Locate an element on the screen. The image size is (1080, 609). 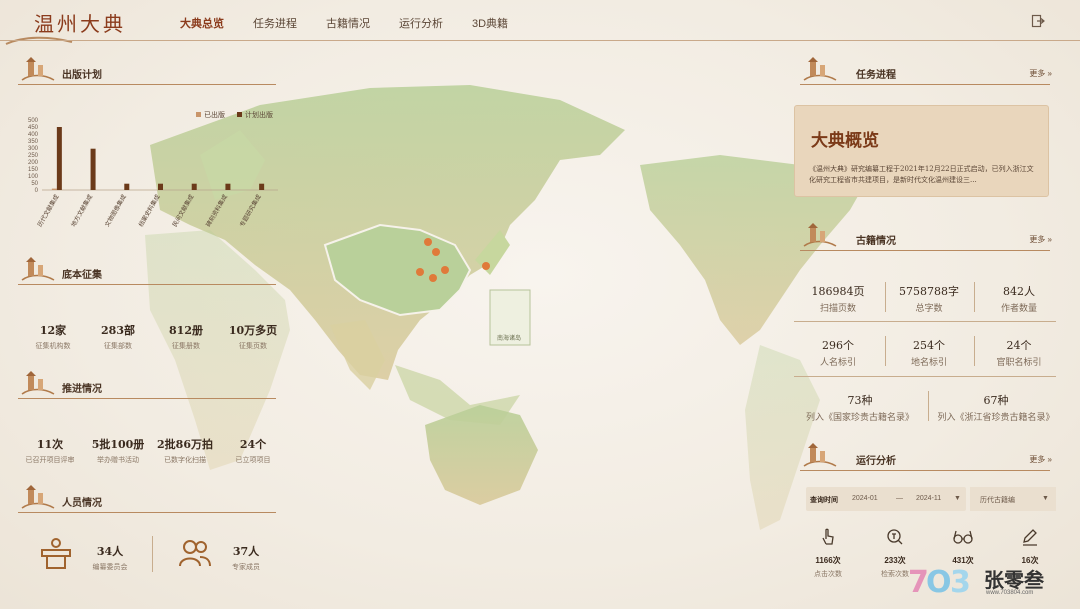
ancient-more-link: 更多 » is located at coordinates (1040, 239).